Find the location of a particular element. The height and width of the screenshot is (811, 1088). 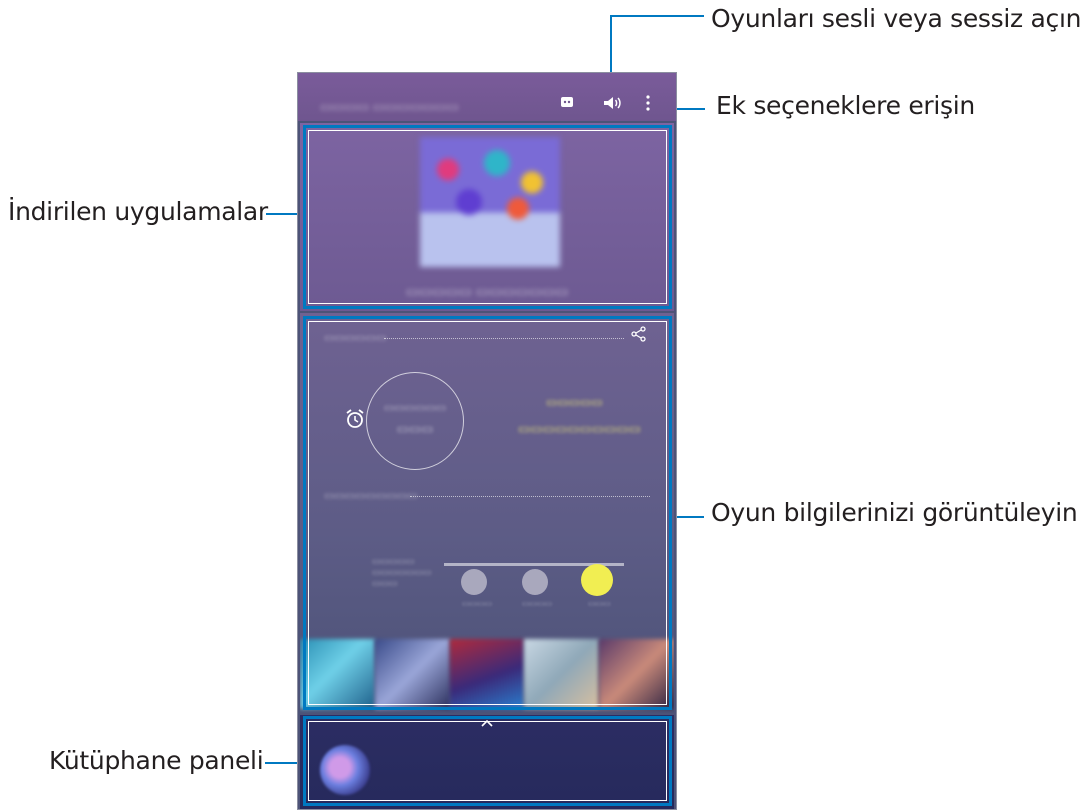

highlight-box-downloaded-apps is located at coordinates (487, 217).